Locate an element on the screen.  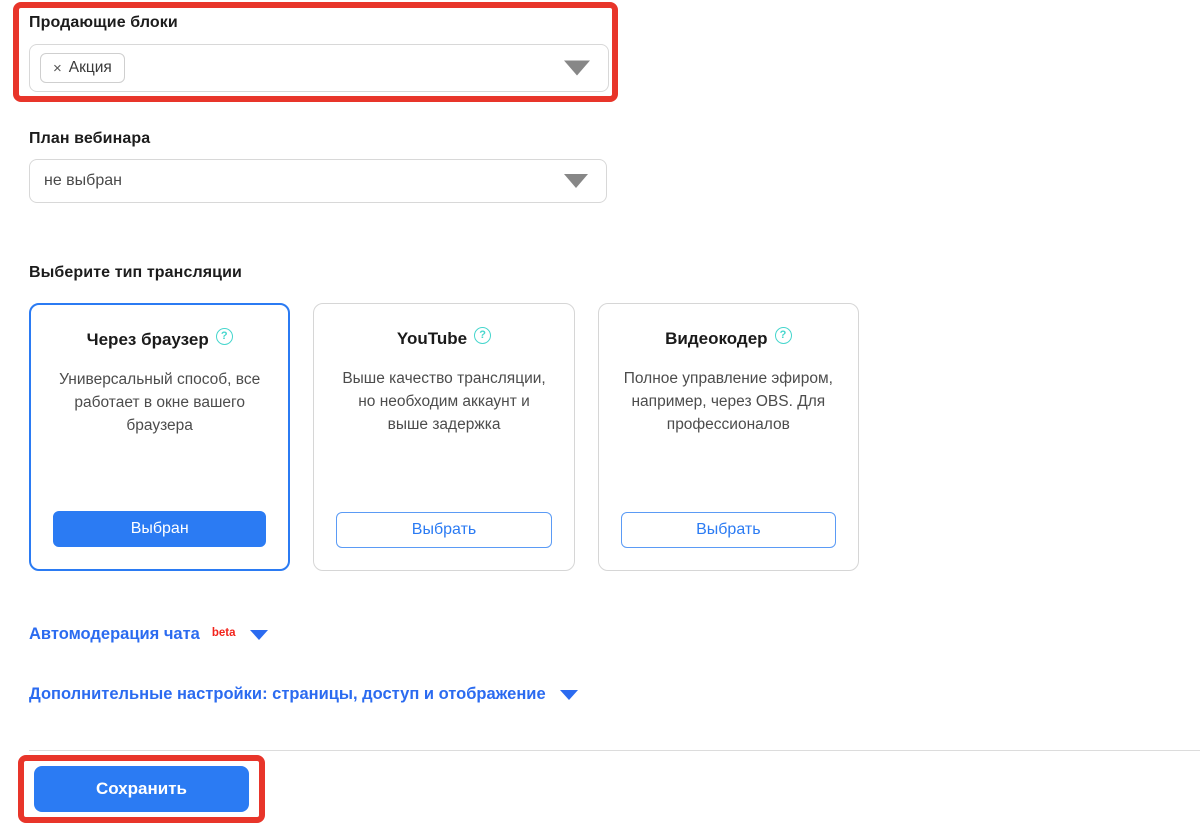
selling-blocks-select: × Акция is located at coordinates (319, 68).